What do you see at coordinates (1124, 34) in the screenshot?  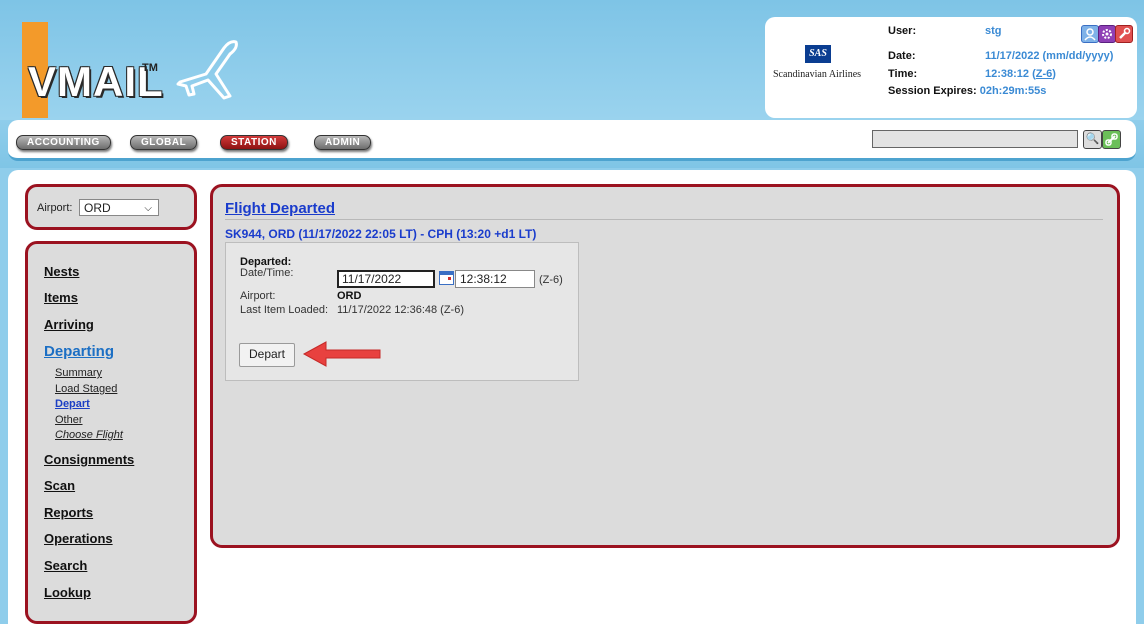 I see `tools-icon` at bounding box center [1124, 34].